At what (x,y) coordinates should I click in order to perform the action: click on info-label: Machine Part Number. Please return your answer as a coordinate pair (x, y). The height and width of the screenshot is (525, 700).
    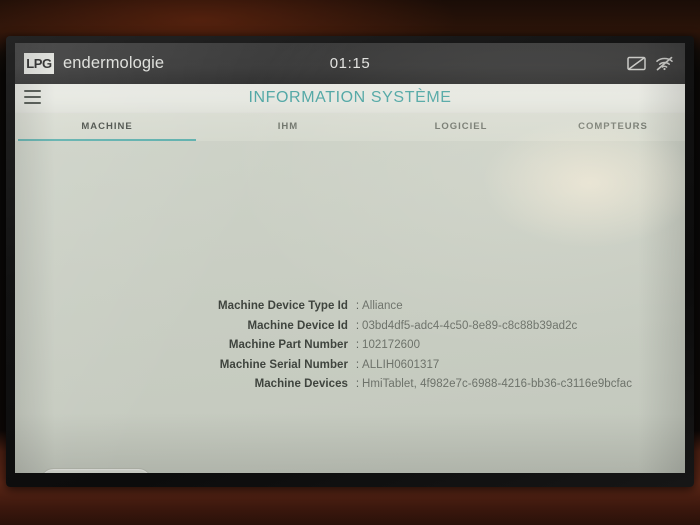
    Looking at the image, I should click on (288, 345).